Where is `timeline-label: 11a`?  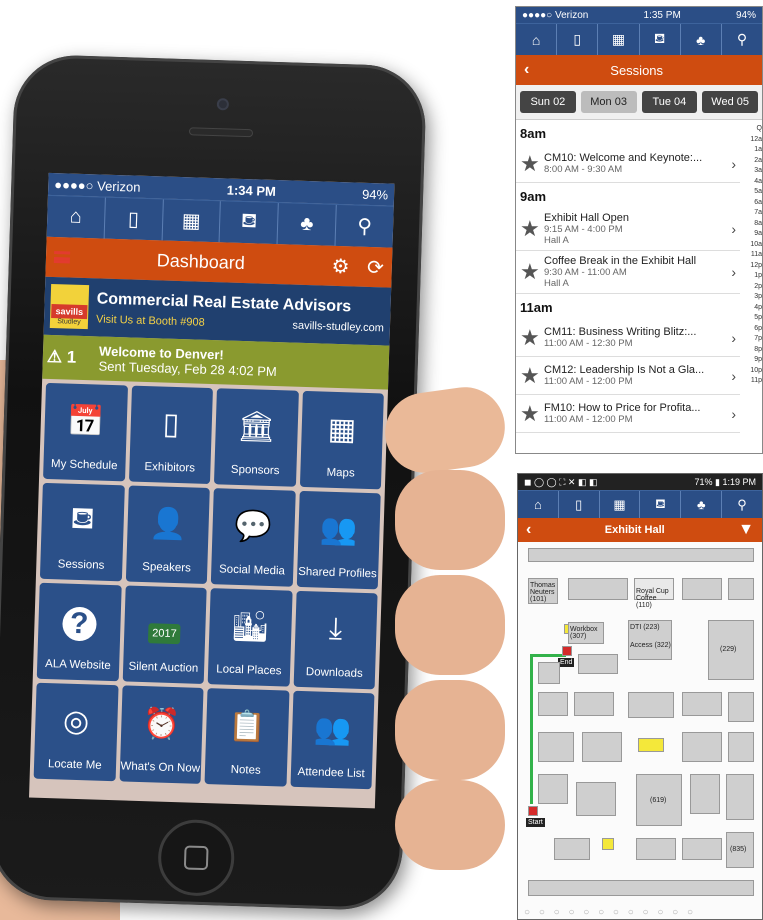
timeline-label: 11a is located at coordinates (756, 254).